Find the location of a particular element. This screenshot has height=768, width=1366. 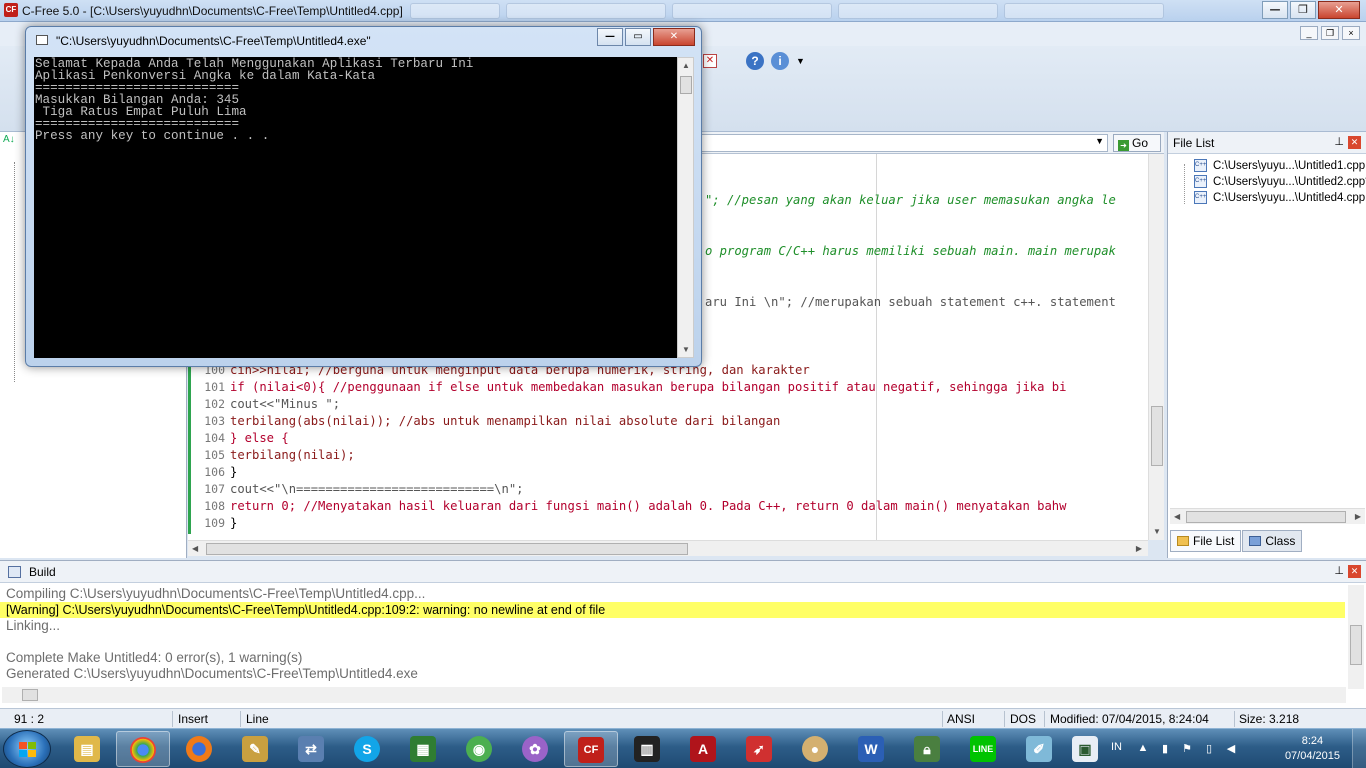

help-icon: ? is located at coordinates (755, 61).